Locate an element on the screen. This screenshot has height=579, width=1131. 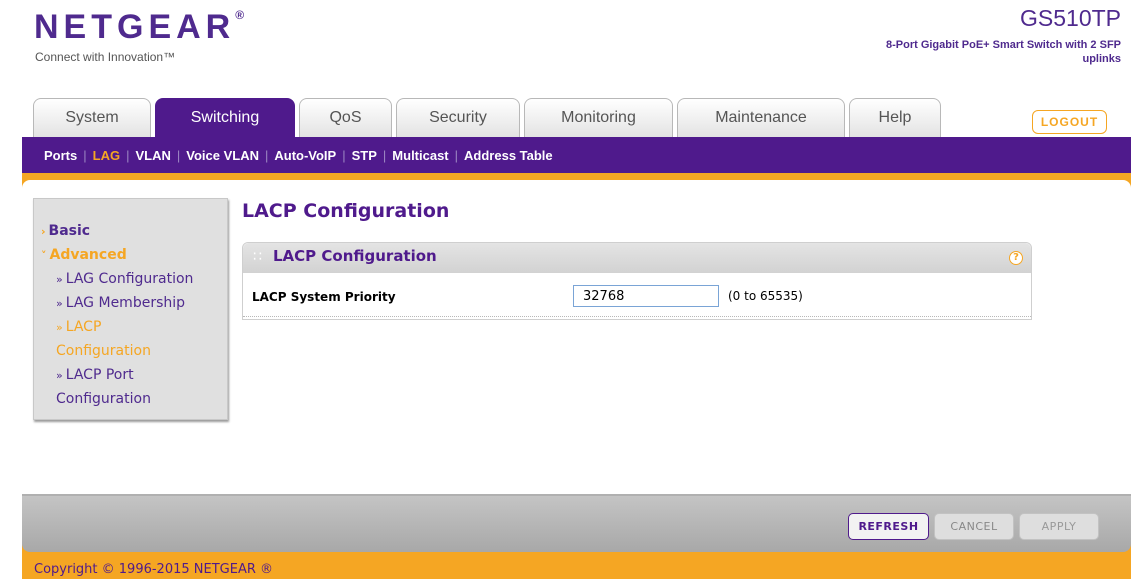
sidebar-item-lacp-configuration: » LACP is located at coordinates (78, 327).